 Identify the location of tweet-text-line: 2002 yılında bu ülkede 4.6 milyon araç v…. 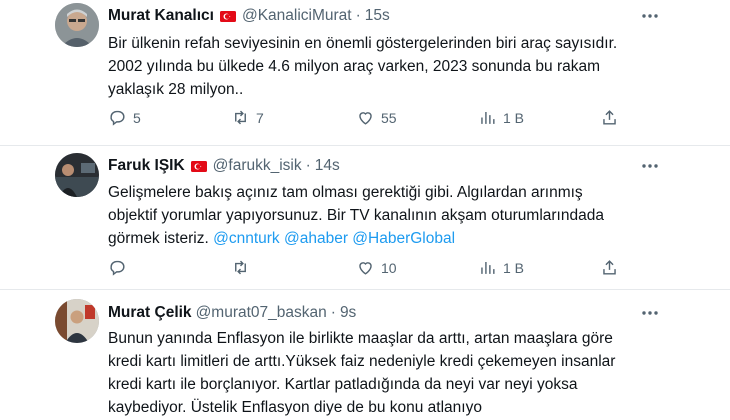
(354, 66).